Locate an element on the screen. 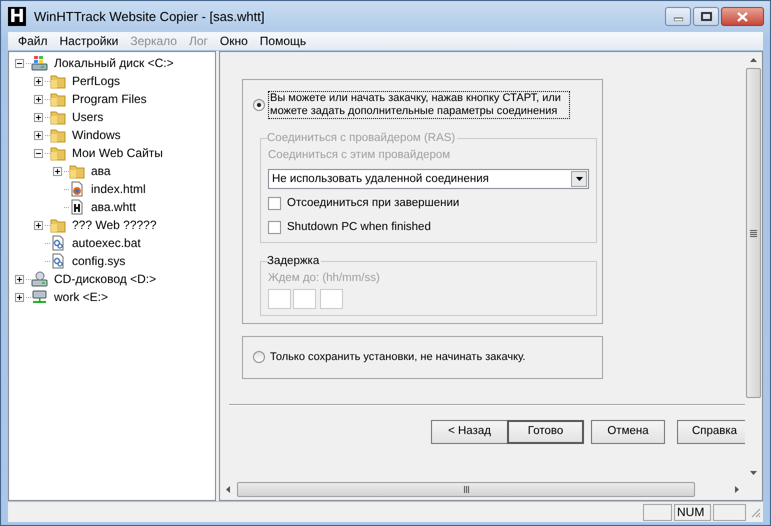 The image size is (771, 526). tree-item: work <E:> is located at coordinates (81, 297).